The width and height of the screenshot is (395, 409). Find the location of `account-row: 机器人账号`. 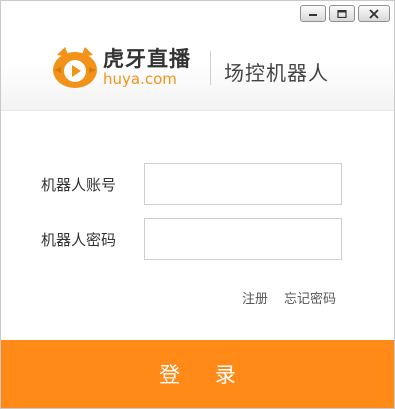

account-row: 机器人账号 is located at coordinates (197, 184).